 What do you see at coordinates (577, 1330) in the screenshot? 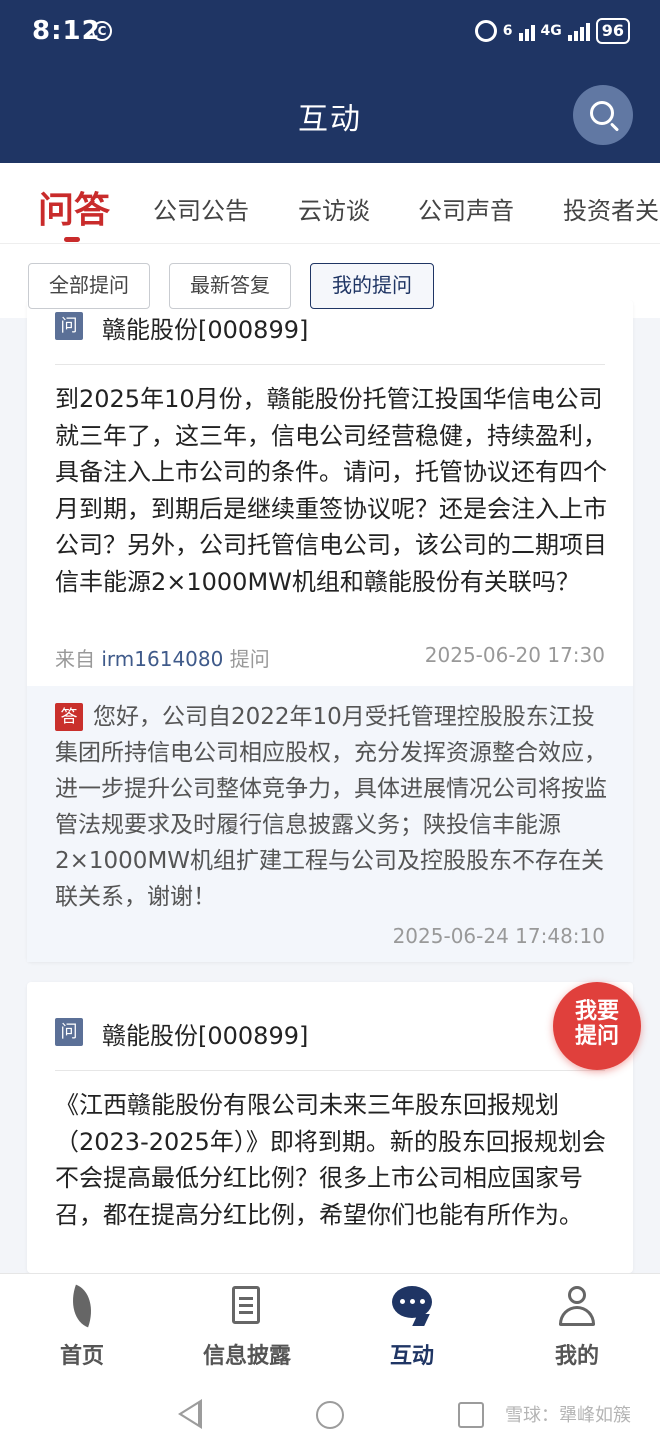
I see `nav-profile: 我的` at bounding box center [577, 1330].